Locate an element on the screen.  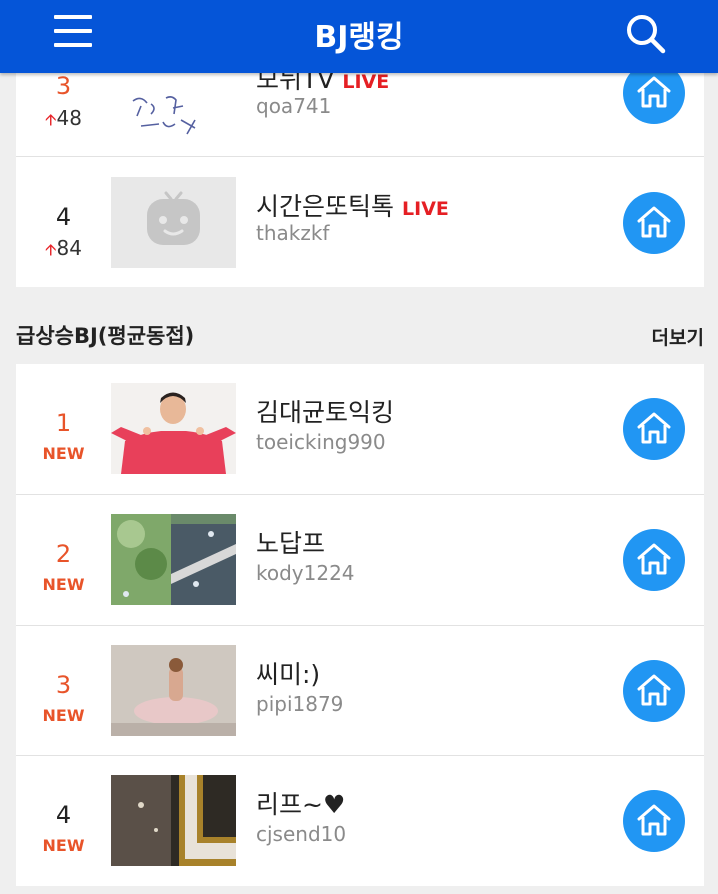
bj-name: 노답프 is located at coordinates (290, 542).